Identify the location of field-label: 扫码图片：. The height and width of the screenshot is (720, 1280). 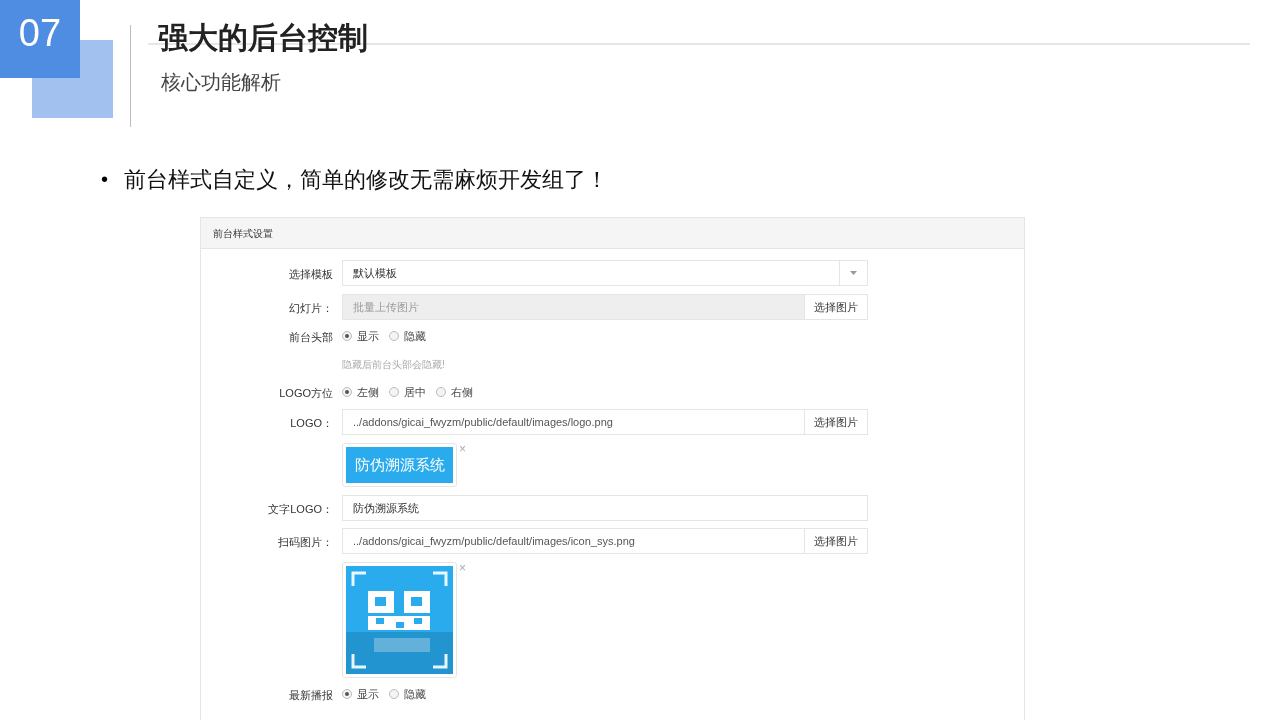
(305, 542).